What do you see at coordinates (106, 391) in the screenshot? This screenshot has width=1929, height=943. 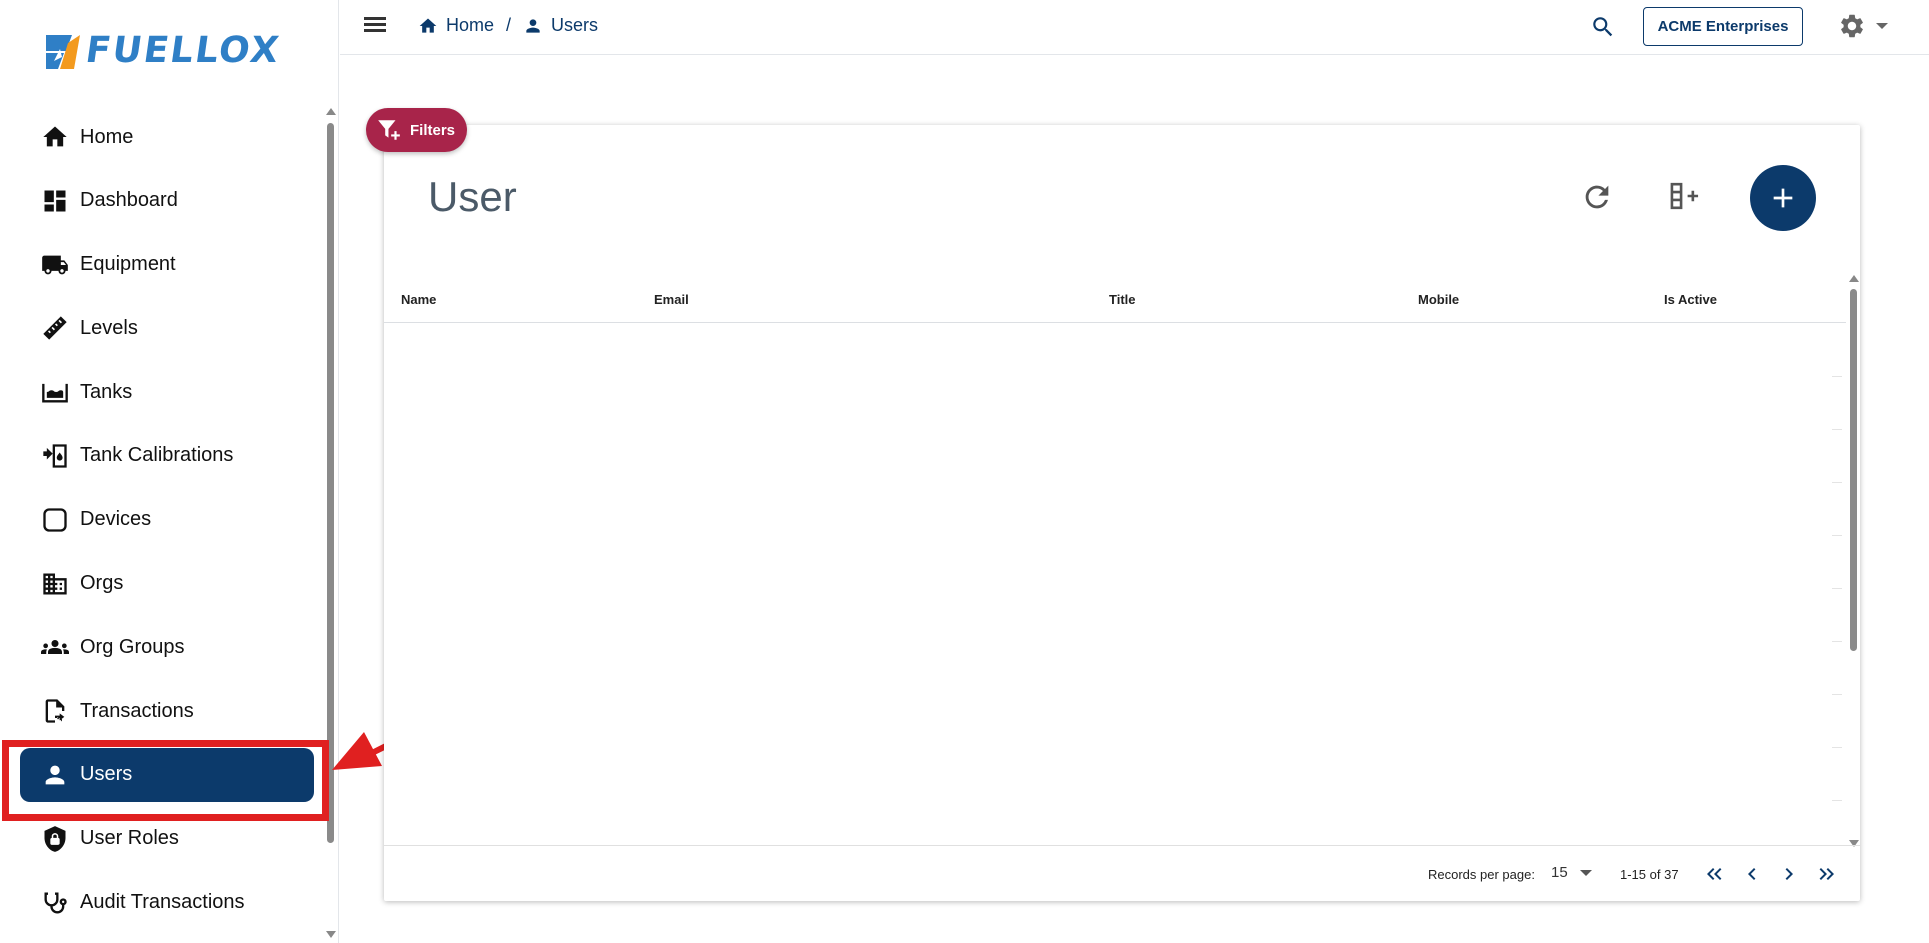 I see `sidebar-item-label: Tanks` at bounding box center [106, 391].